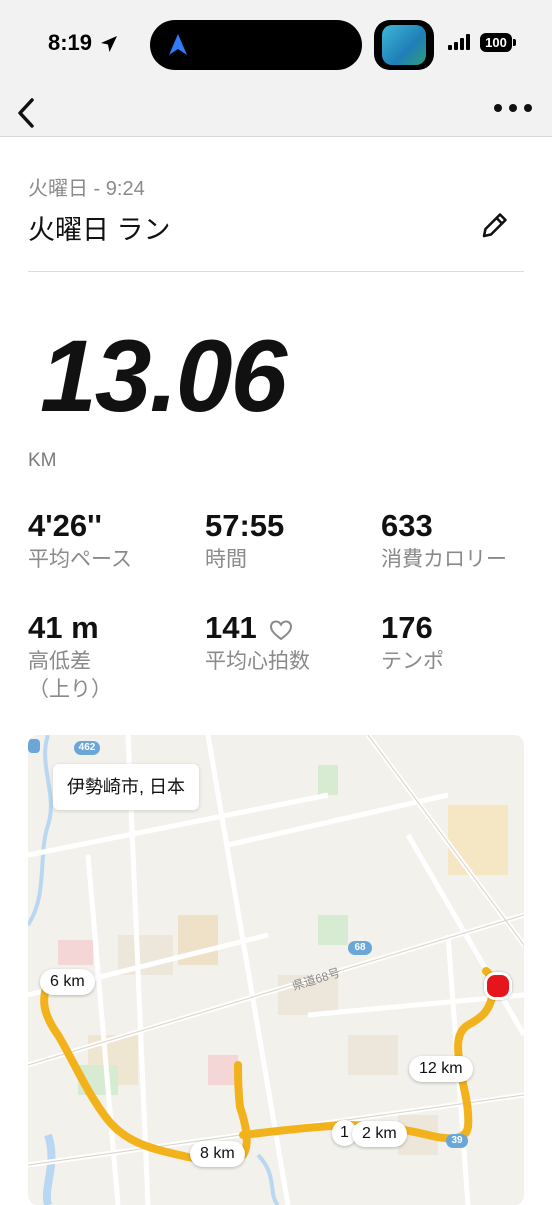  Describe the element at coordinates (109, 46) in the screenshot. I see `location-arrow-icon` at that location.